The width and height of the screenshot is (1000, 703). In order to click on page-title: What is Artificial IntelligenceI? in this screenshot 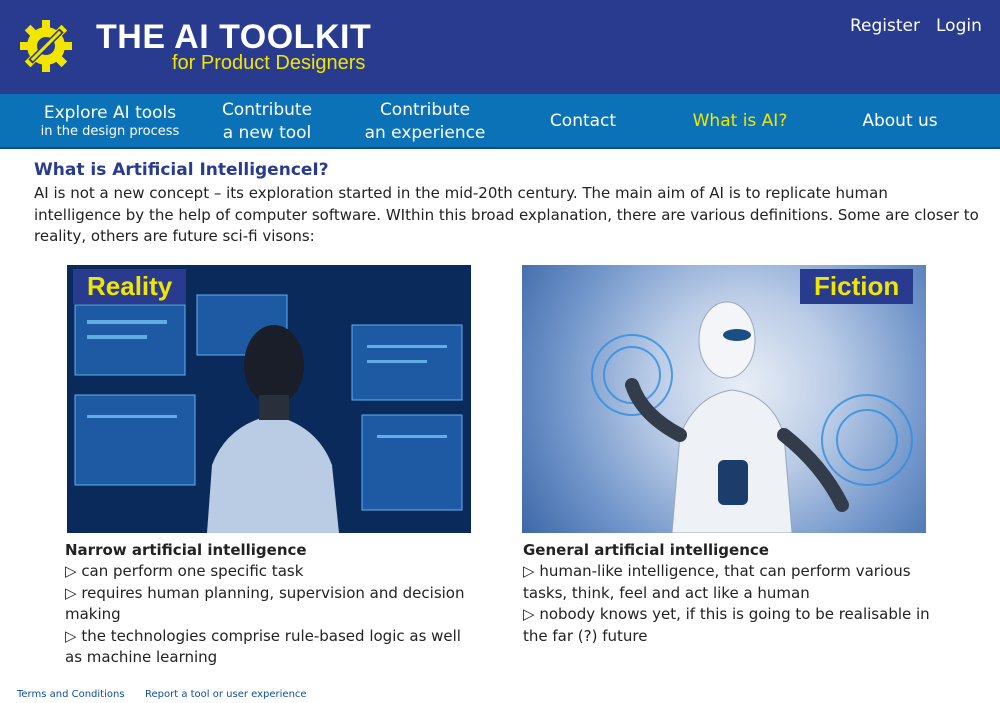, I will do `click(181, 170)`.